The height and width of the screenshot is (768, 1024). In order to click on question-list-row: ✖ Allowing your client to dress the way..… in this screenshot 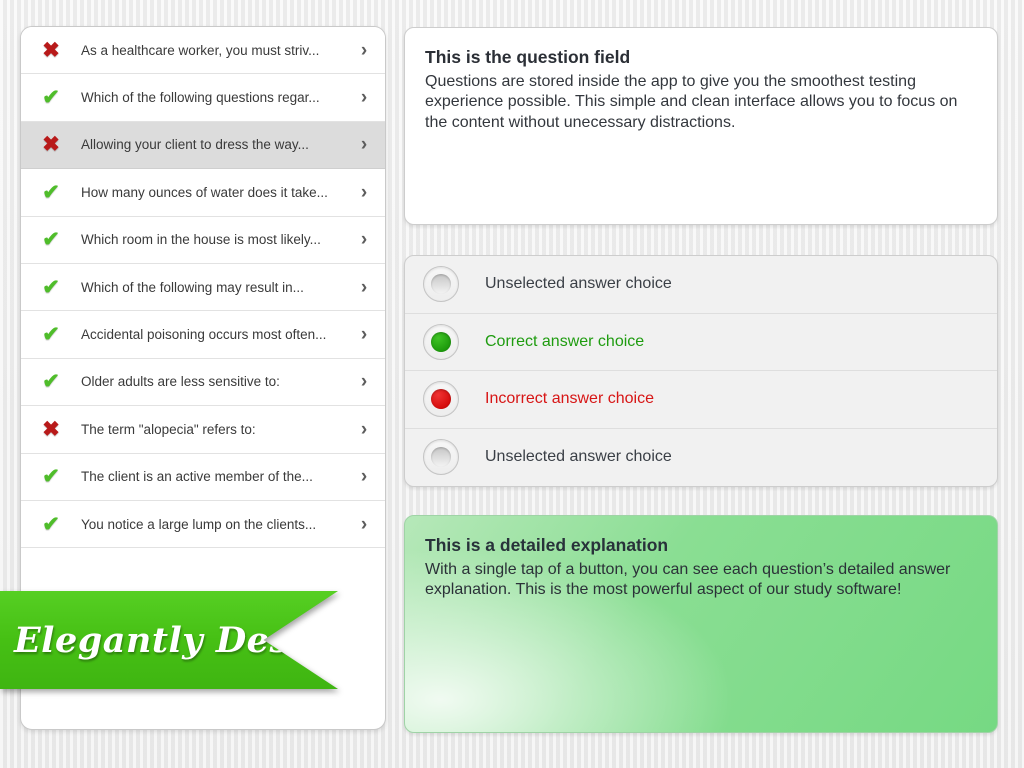, I will do `click(203, 145)`.